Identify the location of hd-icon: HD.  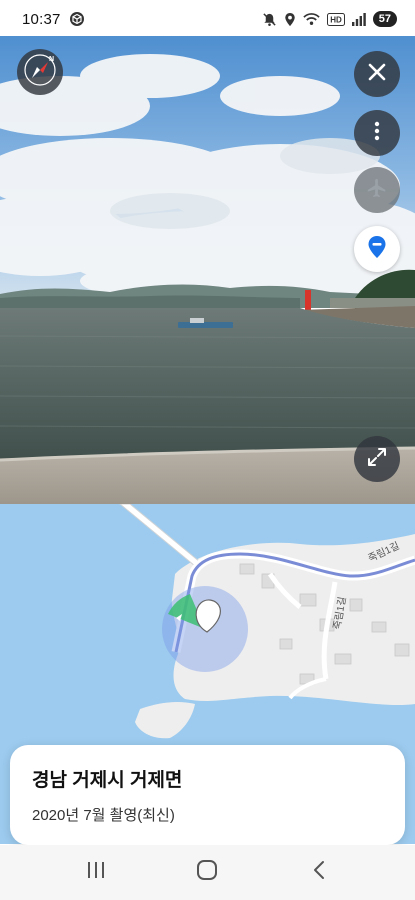
(335, 19).